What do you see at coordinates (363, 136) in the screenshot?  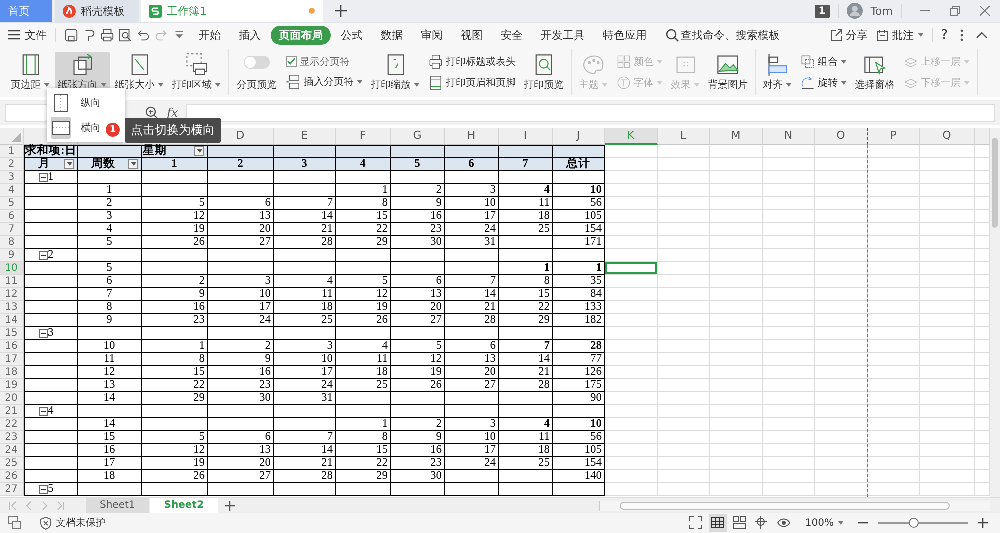 I see `column-header: F` at bounding box center [363, 136].